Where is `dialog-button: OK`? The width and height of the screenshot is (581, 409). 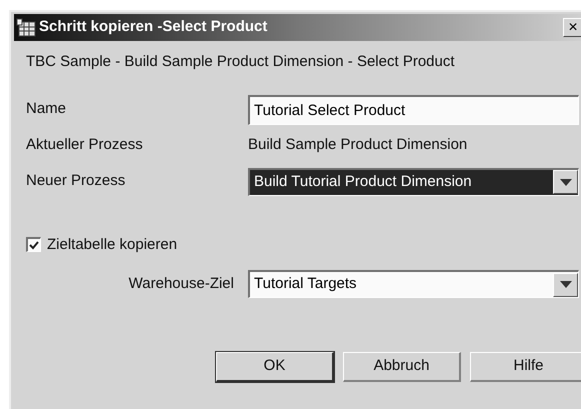
dialog-button: OK is located at coordinates (275, 367).